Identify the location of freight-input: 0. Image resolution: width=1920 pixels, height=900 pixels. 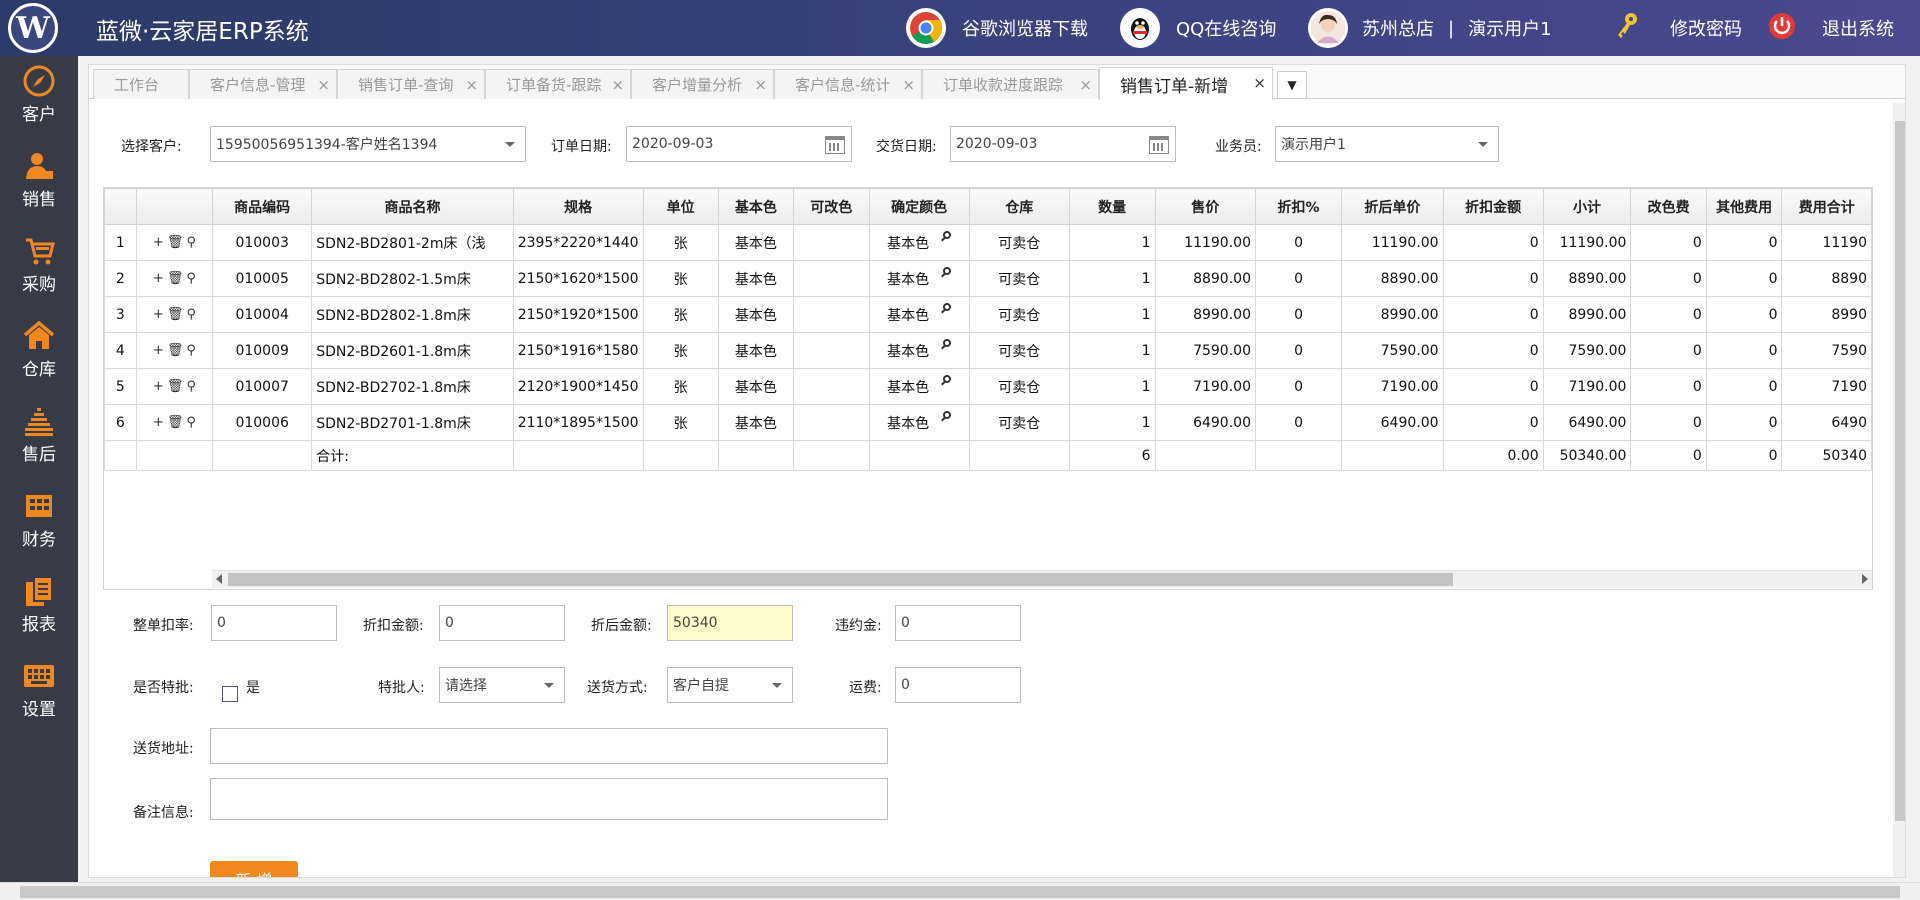
(958, 685).